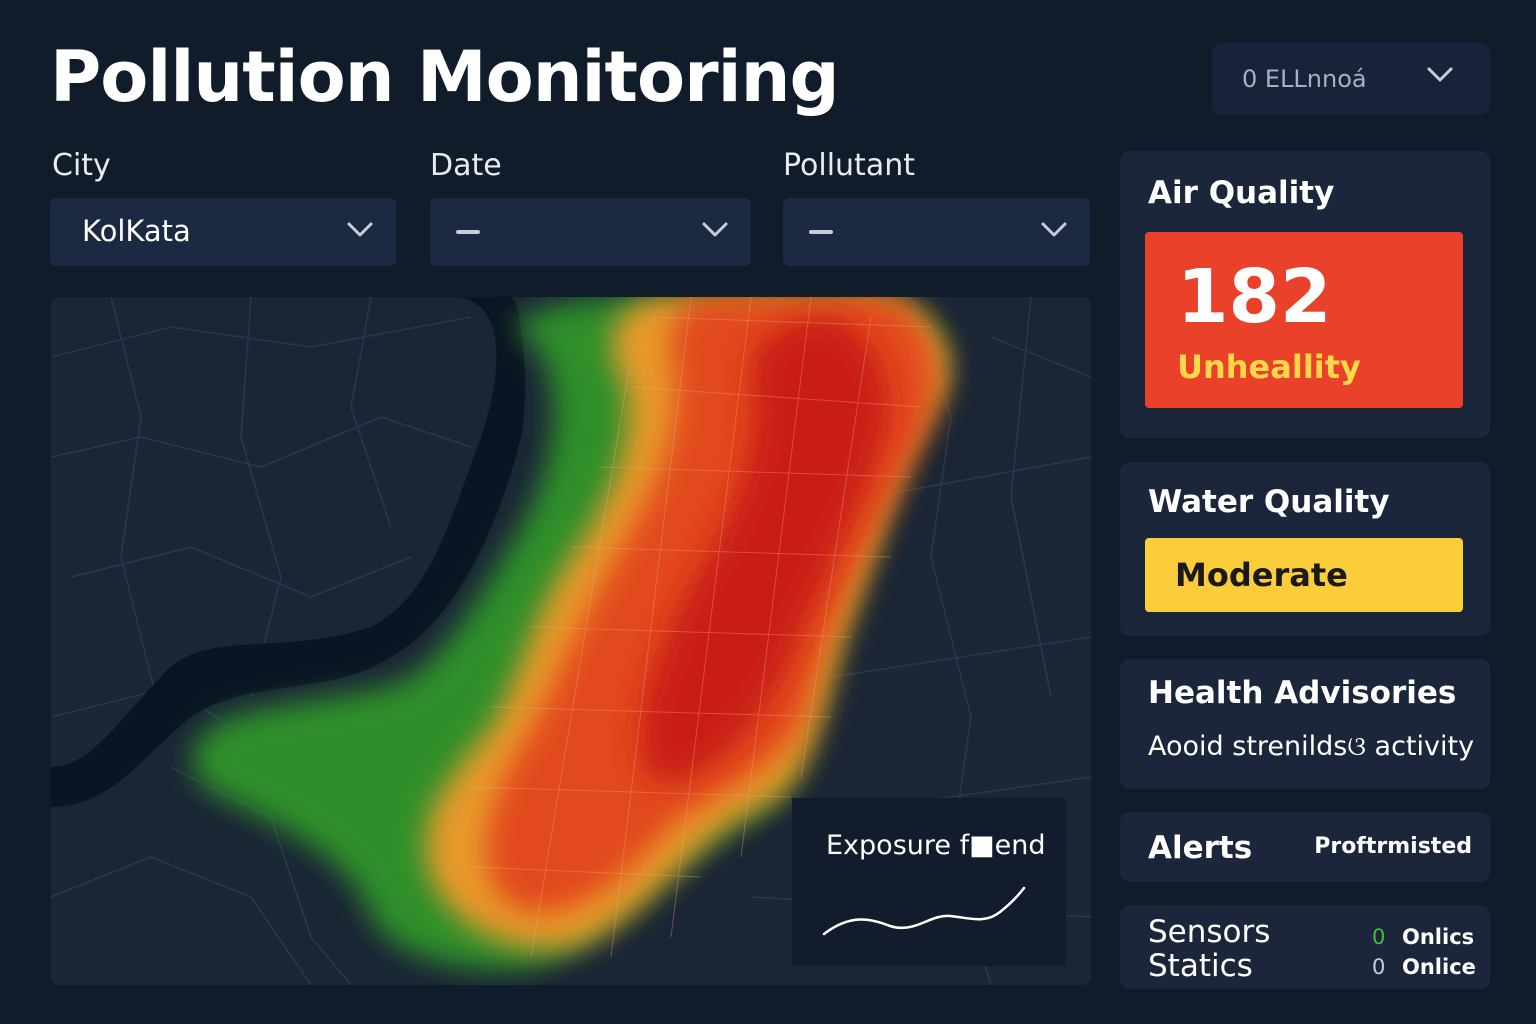 The height and width of the screenshot is (1024, 1536). I want to click on exposure-trend-panel: Exposure f■end, so click(929, 882).